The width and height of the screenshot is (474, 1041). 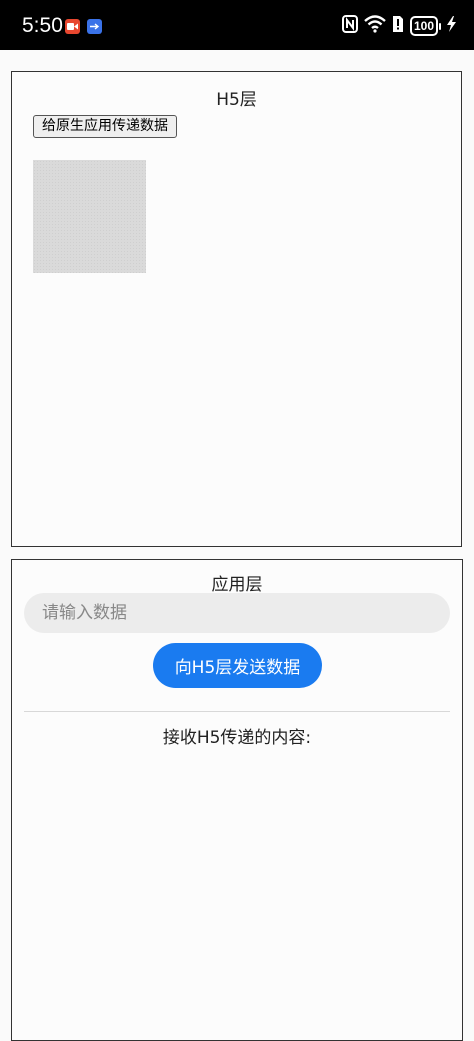 I want to click on battery-icon: 100, so click(x=425, y=26).